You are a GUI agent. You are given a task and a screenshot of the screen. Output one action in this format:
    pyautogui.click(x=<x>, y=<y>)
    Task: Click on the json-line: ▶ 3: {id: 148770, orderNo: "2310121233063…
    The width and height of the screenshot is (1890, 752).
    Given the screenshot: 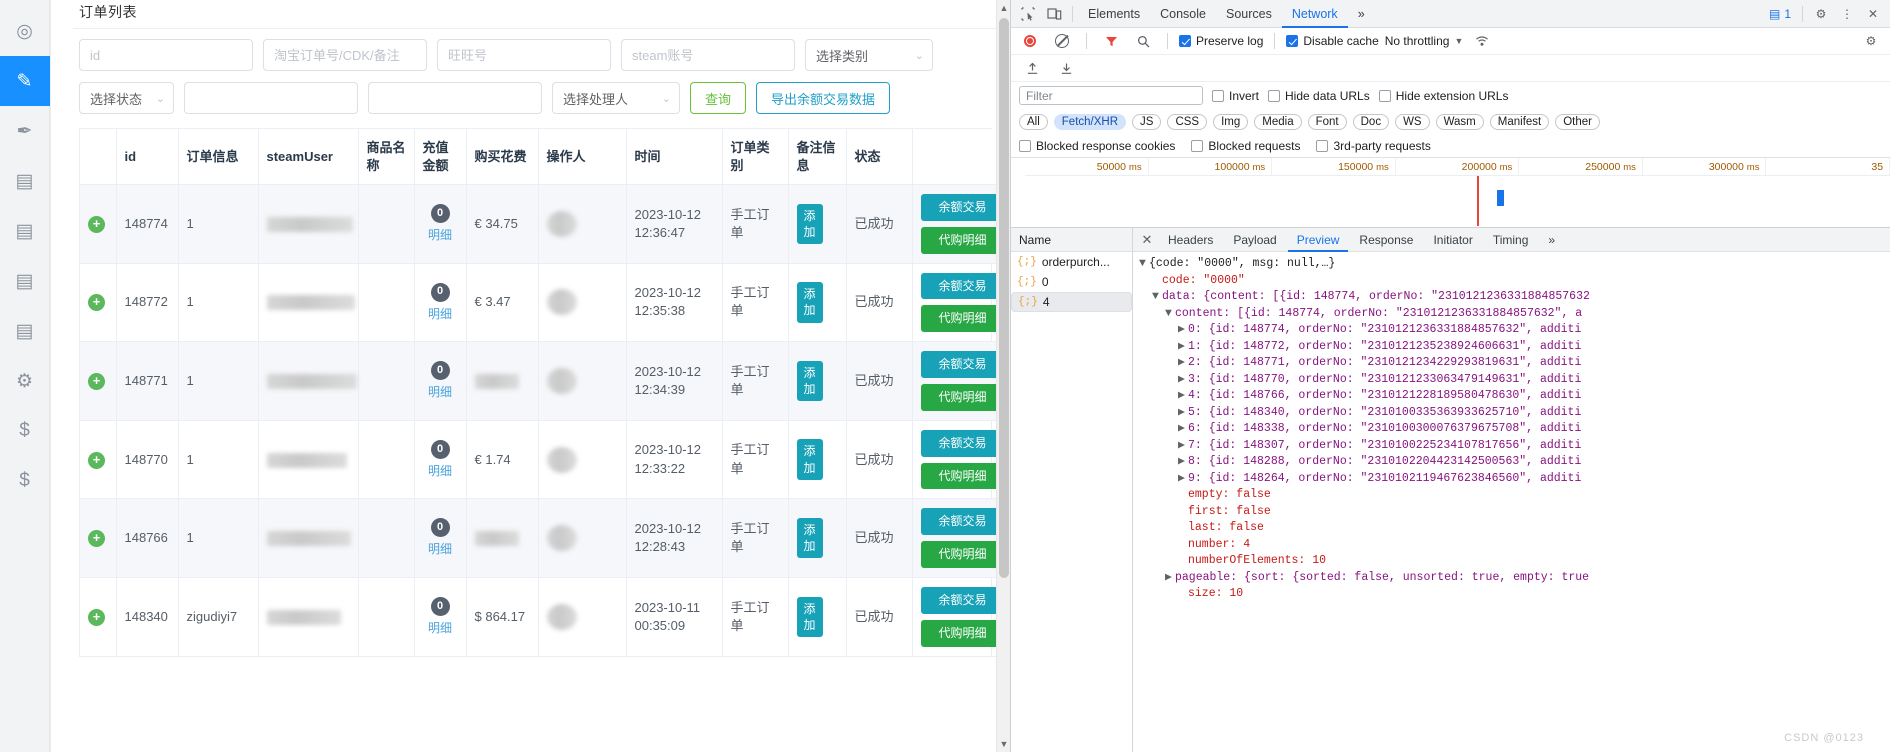 What is the action you would take?
    pyautogui.click(x=1514, y=380)
    